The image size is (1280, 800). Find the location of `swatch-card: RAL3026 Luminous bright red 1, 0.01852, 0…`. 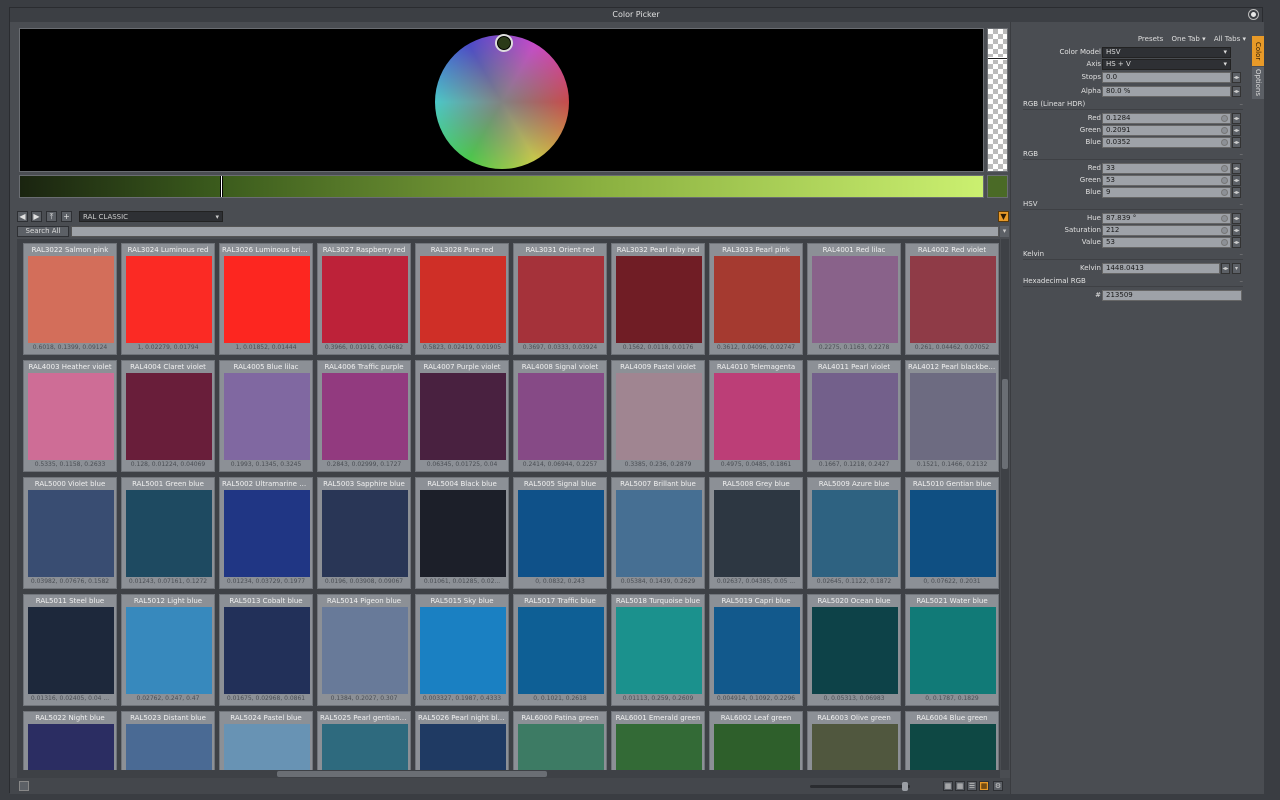

swatch-card: RAL3026 Luminous bright red 1, 0.01852, 0… is located at coordinates (266, 299).